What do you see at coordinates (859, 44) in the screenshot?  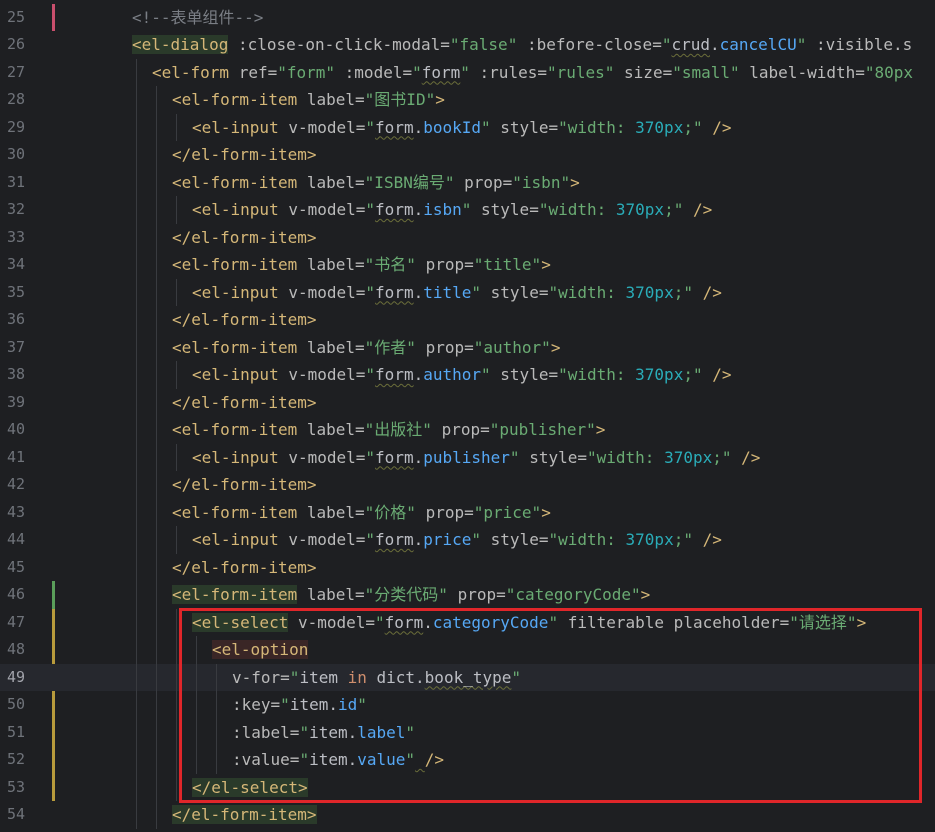 I see `code-token: :visible.s` at bounding box center [859, 44].